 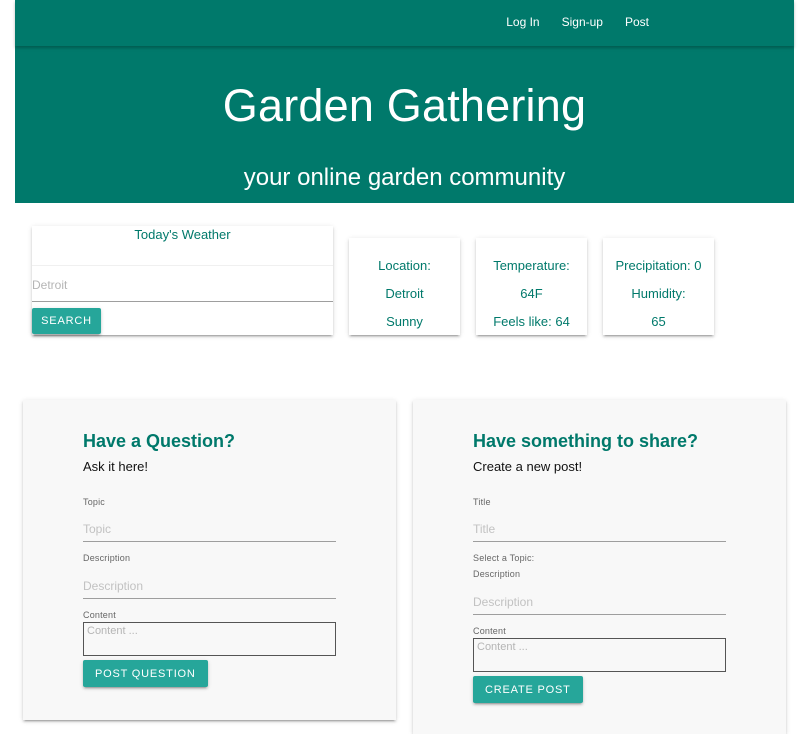 I want to click on feels-like-value: Feels like: 64, so click(x=531, y=321).